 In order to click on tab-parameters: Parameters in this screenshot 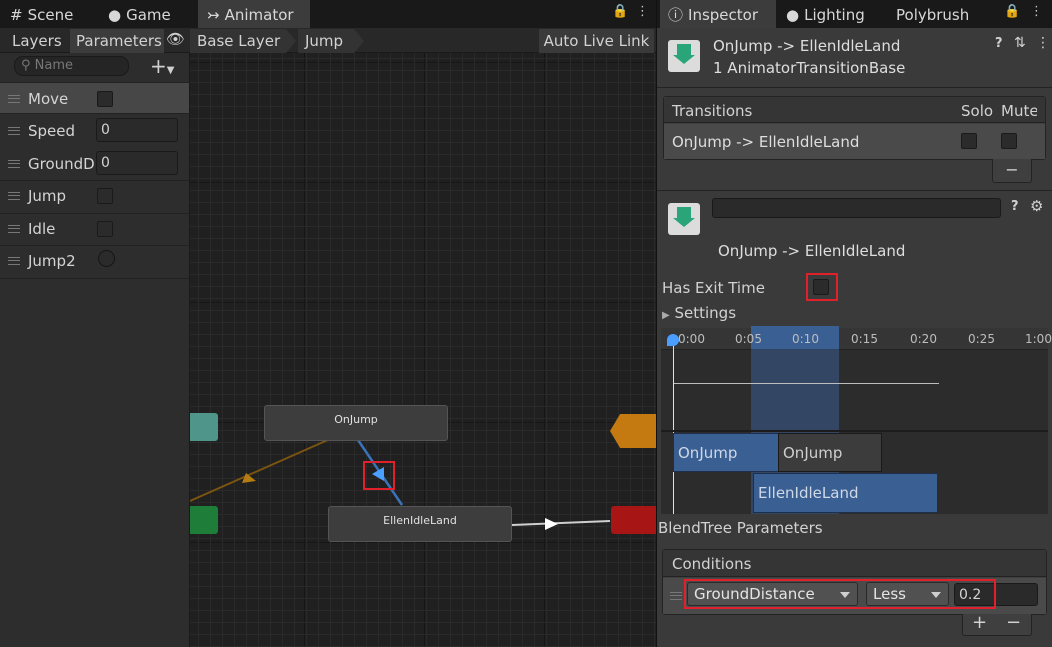, I will do `click(117, 41)`.